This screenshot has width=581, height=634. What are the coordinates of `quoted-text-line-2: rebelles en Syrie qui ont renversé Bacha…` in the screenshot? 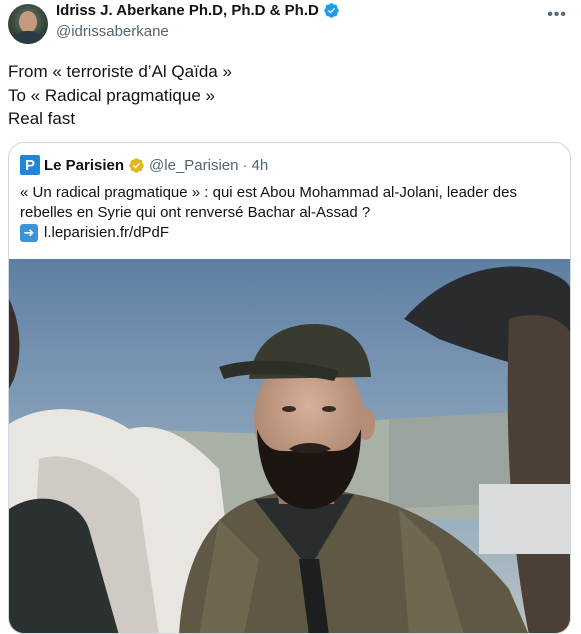 It's located at (195, 212).